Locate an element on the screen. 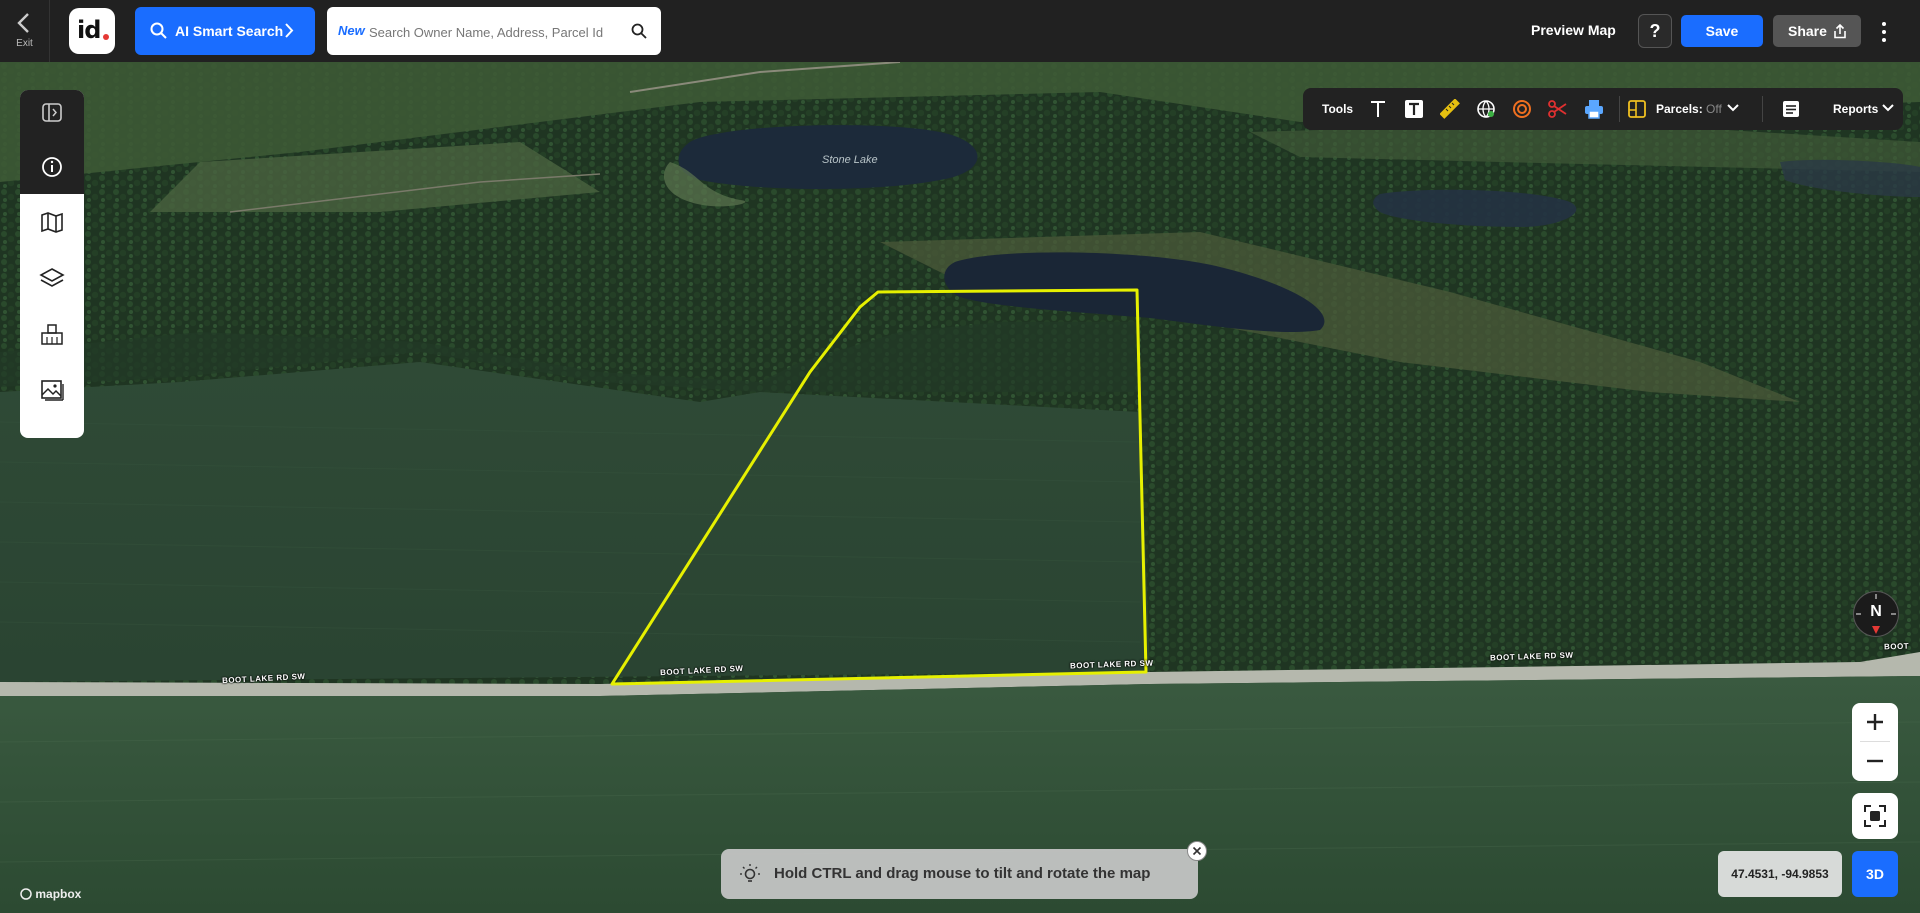  focus-frame-icon is located at coordinates (1875, 816).